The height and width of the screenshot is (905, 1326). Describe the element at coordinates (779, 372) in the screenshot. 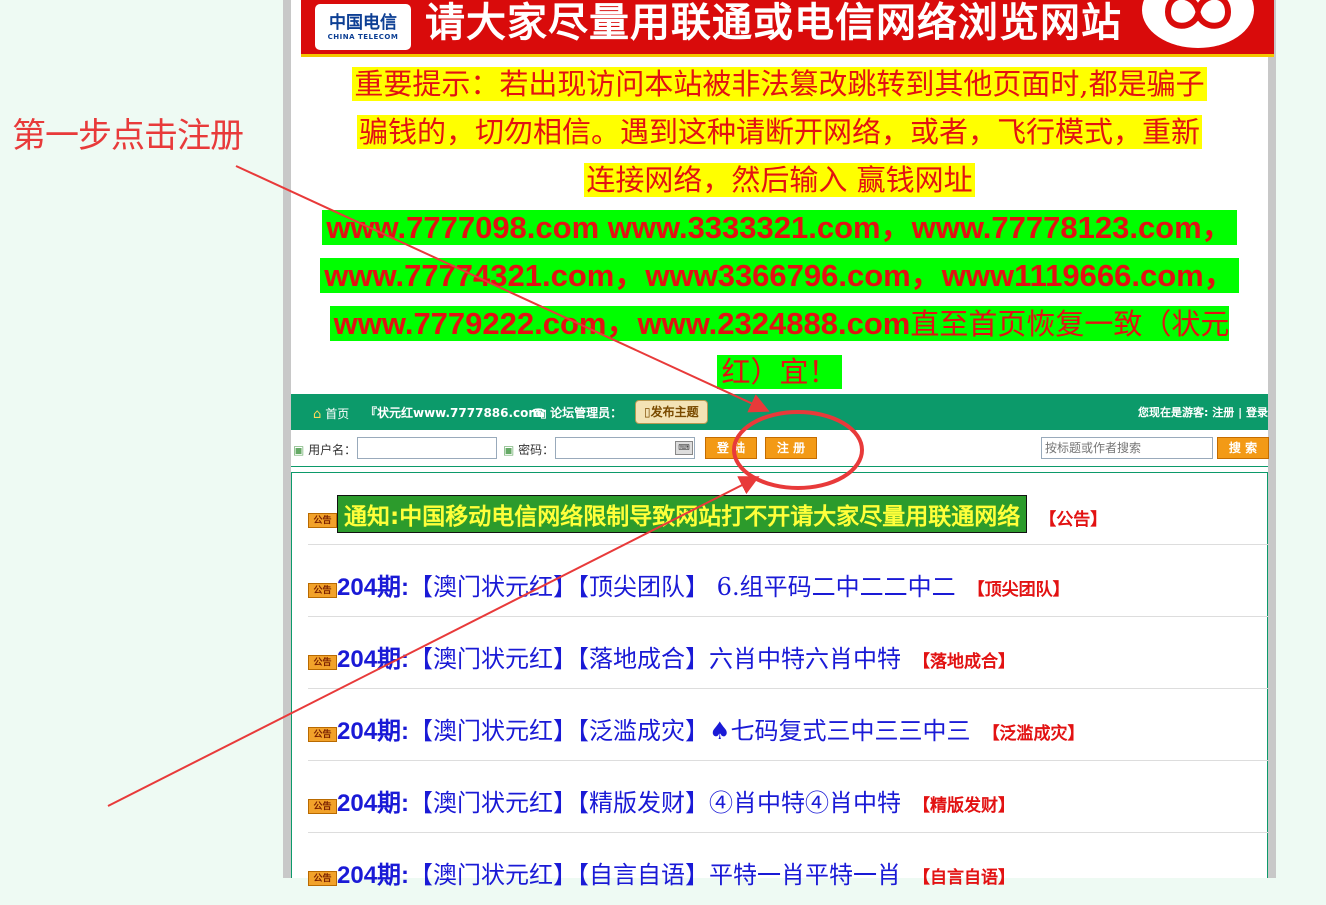

I see `url-line-4: 红）宜！` at that location.